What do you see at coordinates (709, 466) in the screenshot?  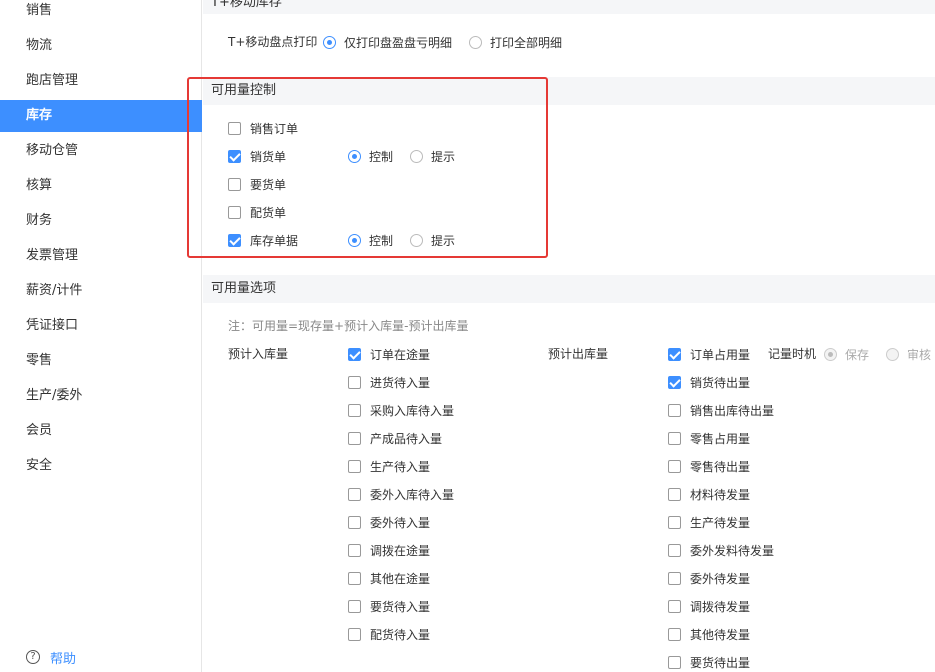 I see `outbound-item: 零售待出量` at bounding box center [709, 466].